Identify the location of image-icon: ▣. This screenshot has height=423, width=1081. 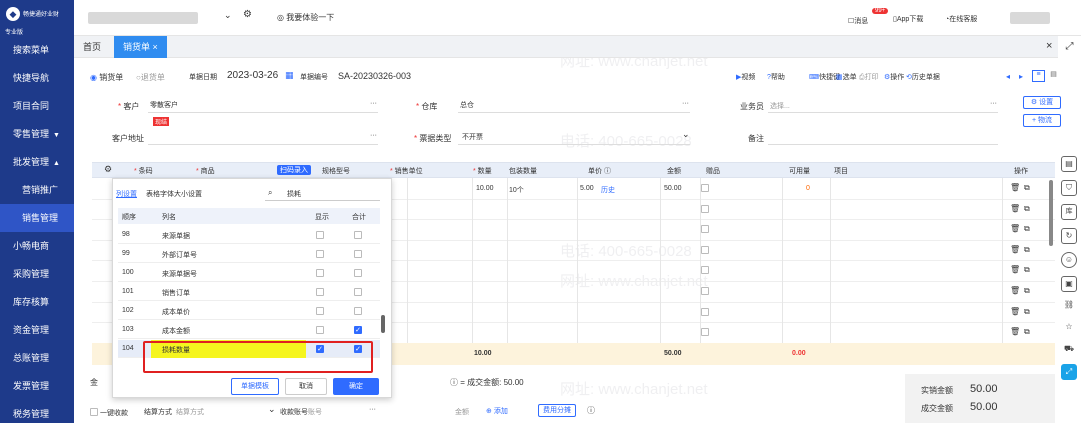
(1069, 284).